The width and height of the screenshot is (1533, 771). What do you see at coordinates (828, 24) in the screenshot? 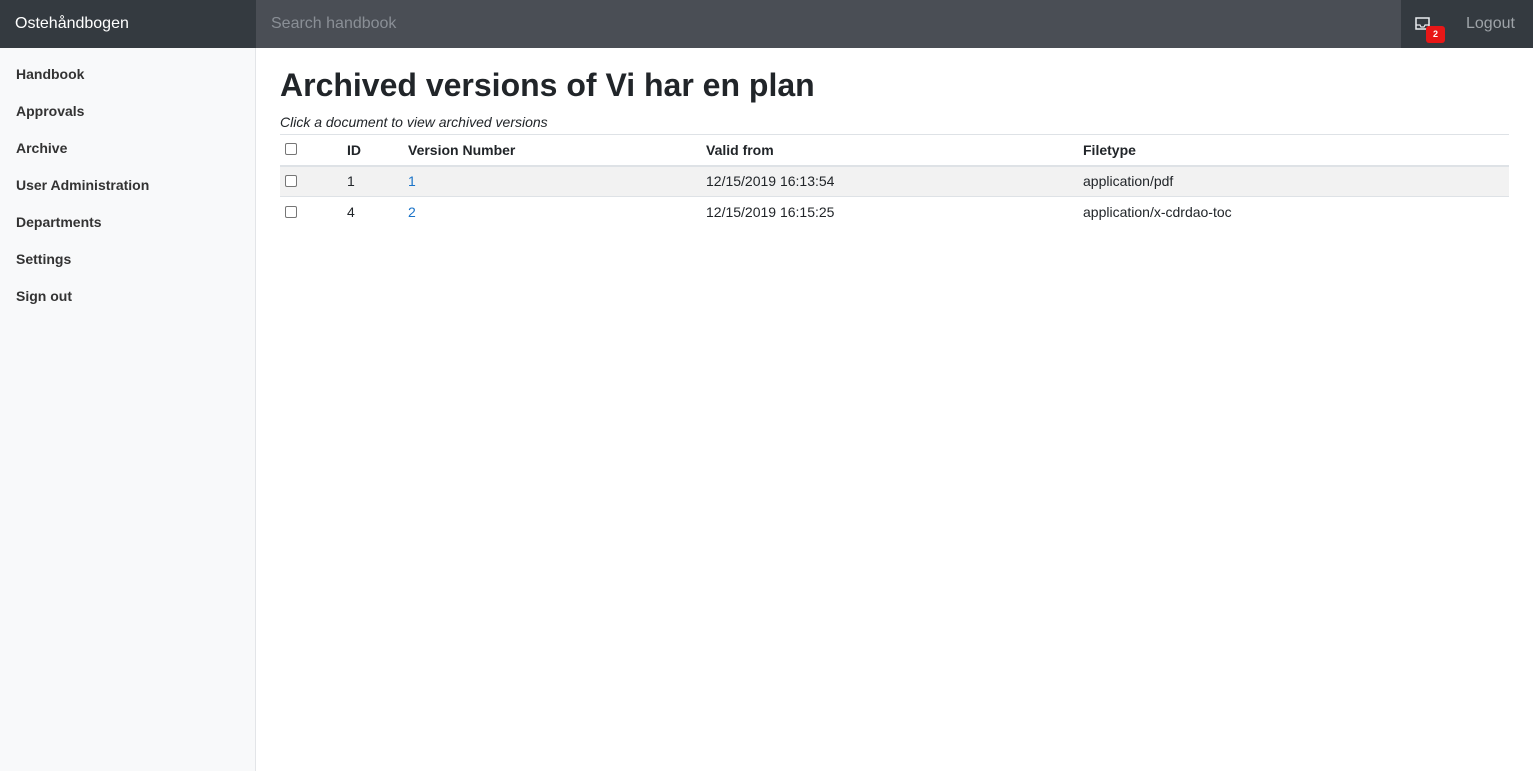
I see `search-input` at bounding box center [828, 24].